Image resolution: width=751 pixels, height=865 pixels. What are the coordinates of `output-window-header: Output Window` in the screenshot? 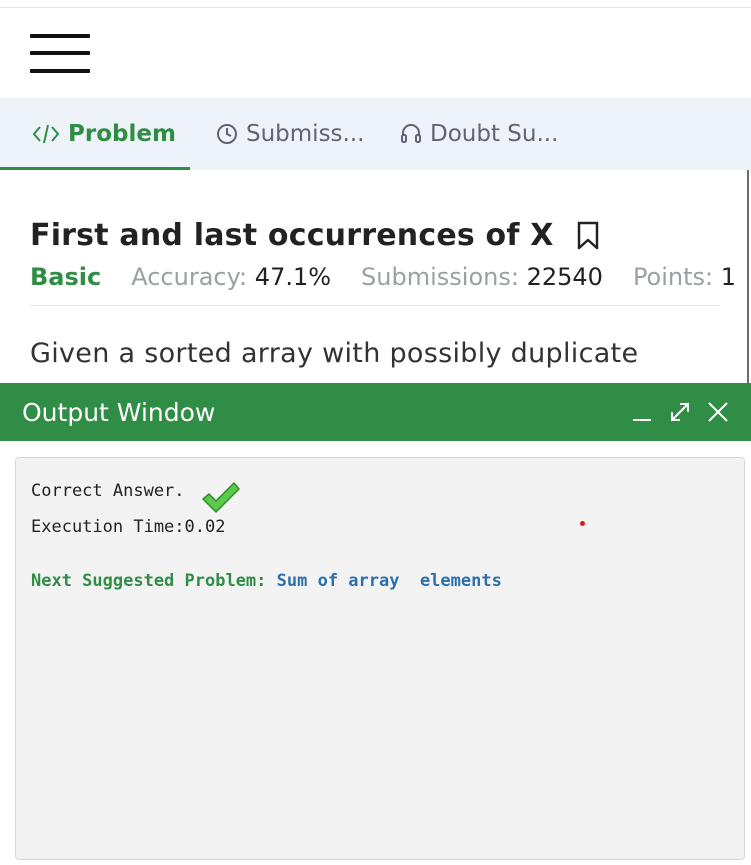 It's located at (375, 412).